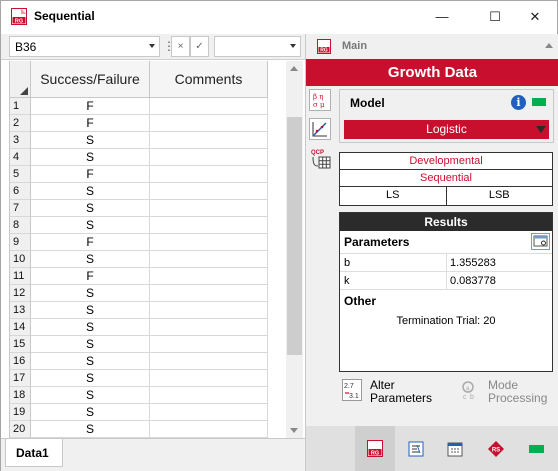 This screenshot has height=471, width=558. I want to click on rs-button: RS, so click(496, 448).